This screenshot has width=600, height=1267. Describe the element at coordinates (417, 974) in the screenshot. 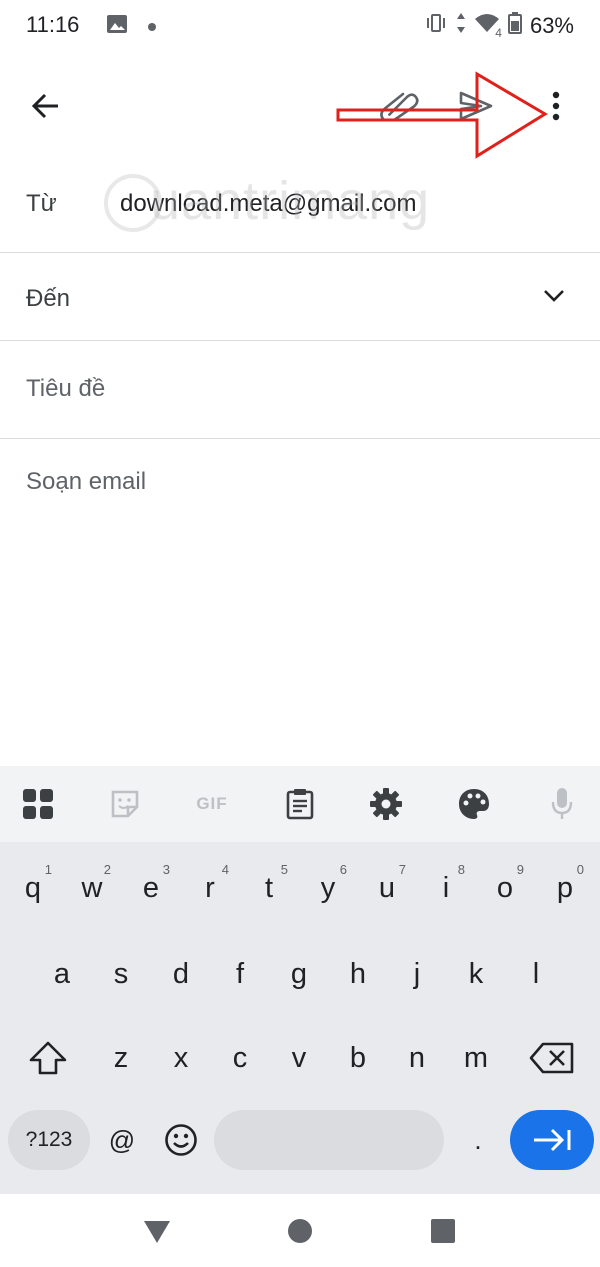

I see `key-j: j` at that location.